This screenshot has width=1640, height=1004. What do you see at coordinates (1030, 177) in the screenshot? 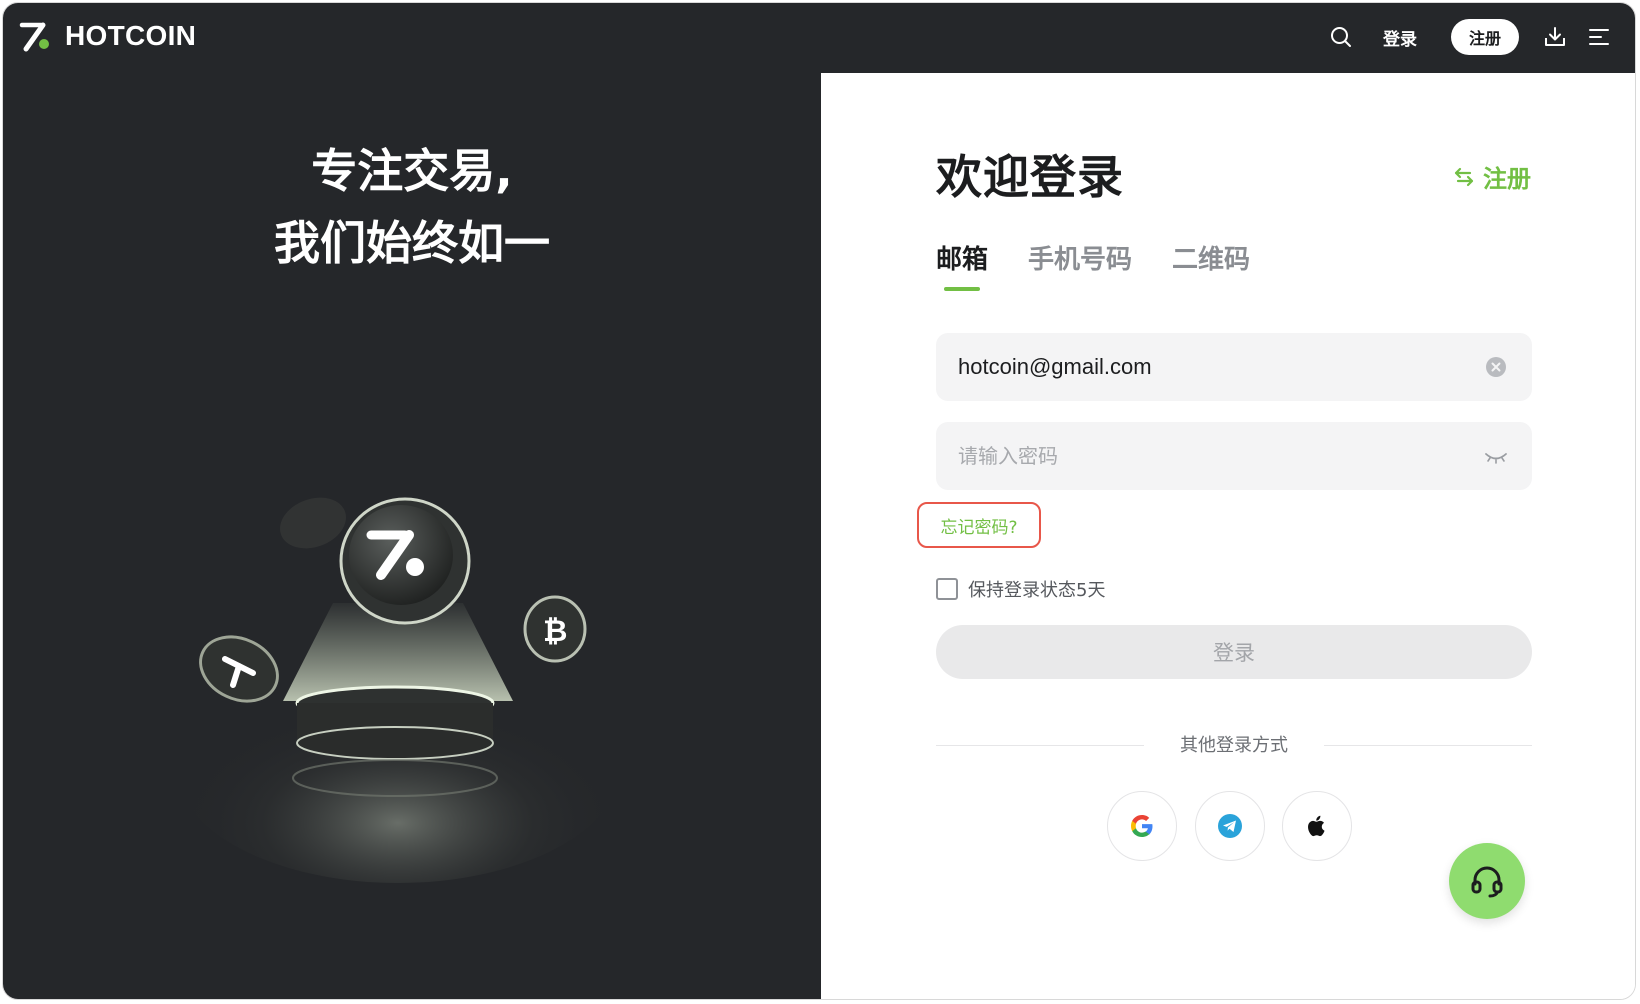
I see `login-title: 欢迎登录` at bounding box center [1030, 177].